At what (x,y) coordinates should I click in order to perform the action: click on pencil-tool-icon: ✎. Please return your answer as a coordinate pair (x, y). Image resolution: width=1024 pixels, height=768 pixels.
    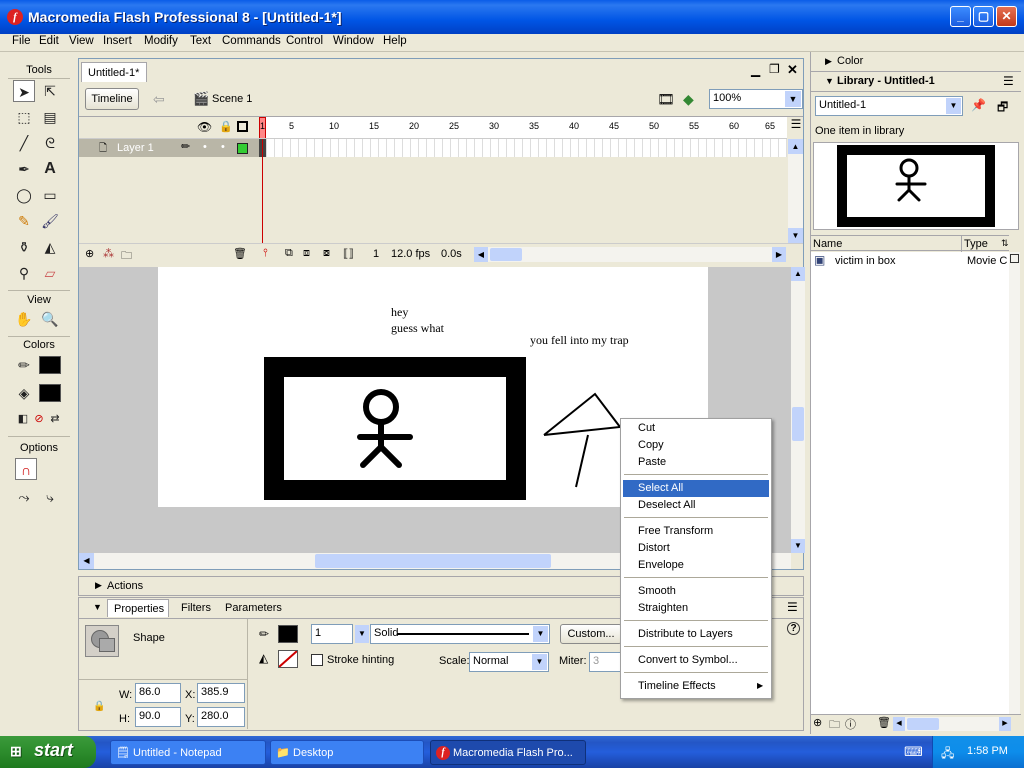
    Looking at the image, I should click on (24, 221).